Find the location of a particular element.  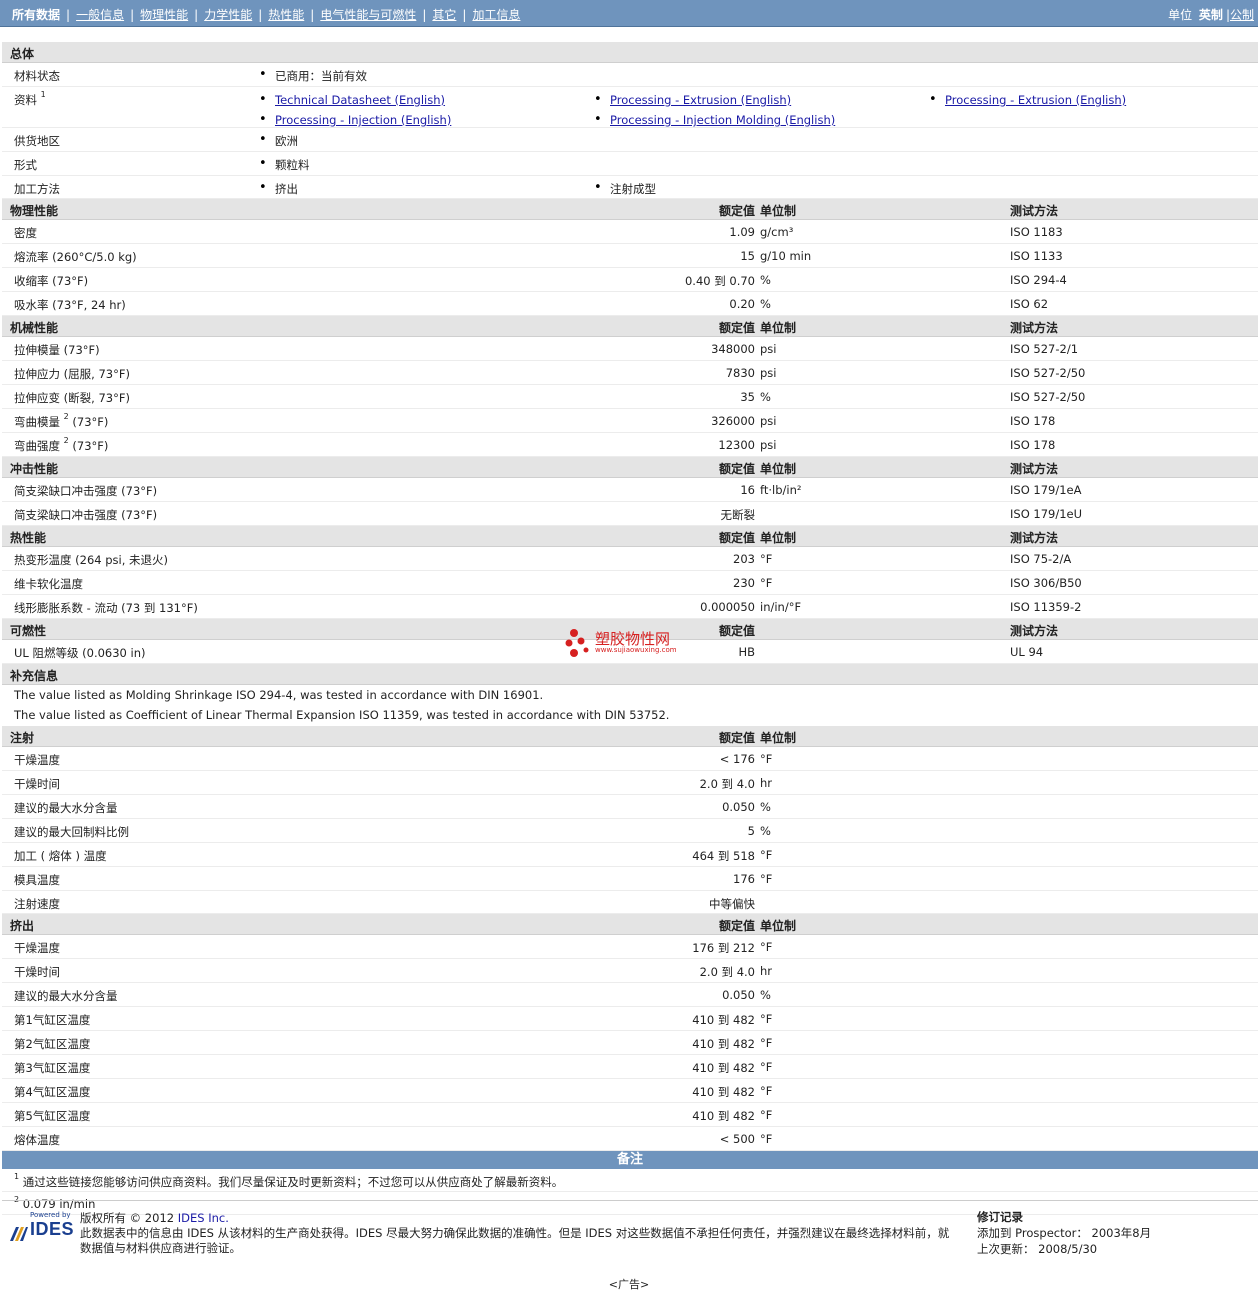

row-label: 干燥温度 is located at coordinates (37, 948).